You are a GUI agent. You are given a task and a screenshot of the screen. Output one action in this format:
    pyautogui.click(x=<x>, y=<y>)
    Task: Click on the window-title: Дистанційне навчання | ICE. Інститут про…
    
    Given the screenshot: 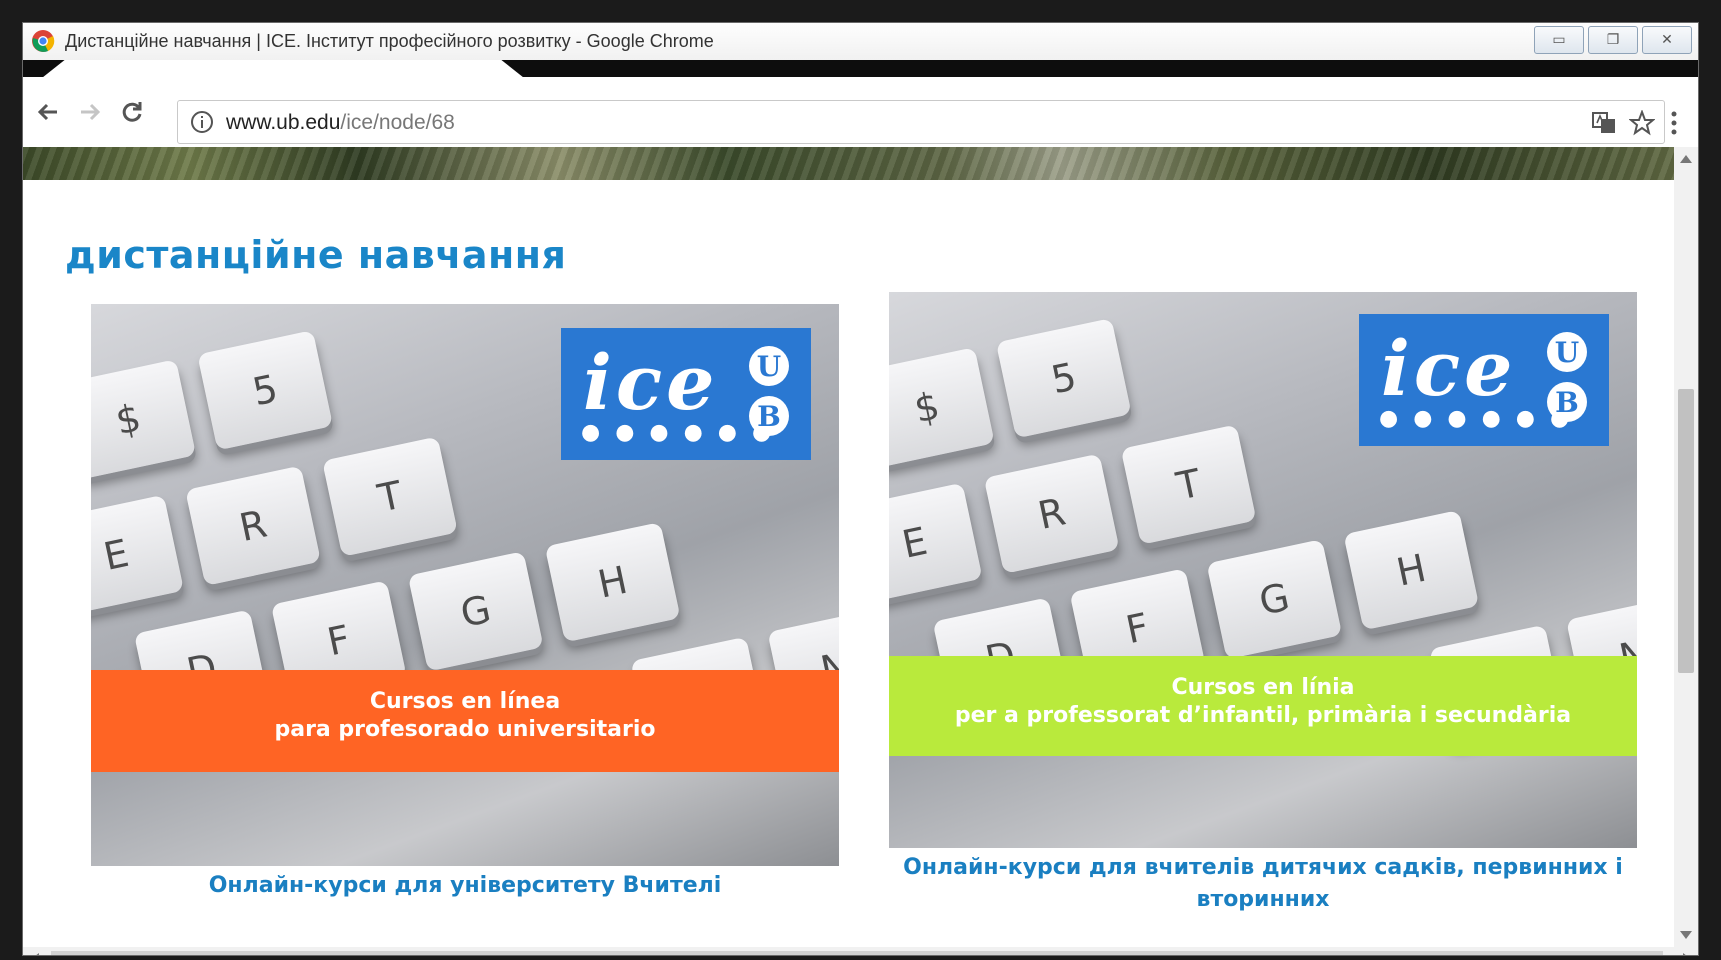 What is the action you would take?
    pyautogui.click(x=389, y=41)
    